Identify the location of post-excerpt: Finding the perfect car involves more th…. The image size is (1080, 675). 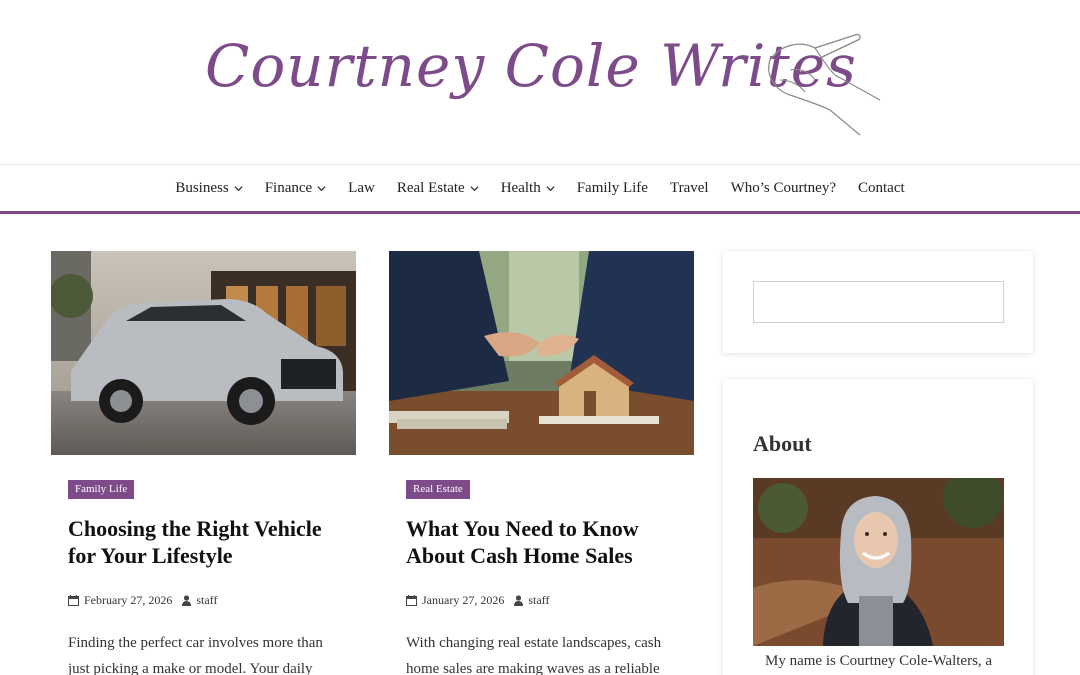
(195, 655).